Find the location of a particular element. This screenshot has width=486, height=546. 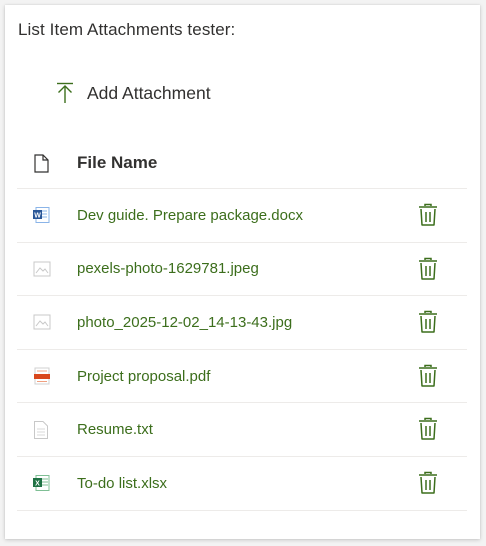

table-row: Resume.txt is located at coordinates (242, 430).